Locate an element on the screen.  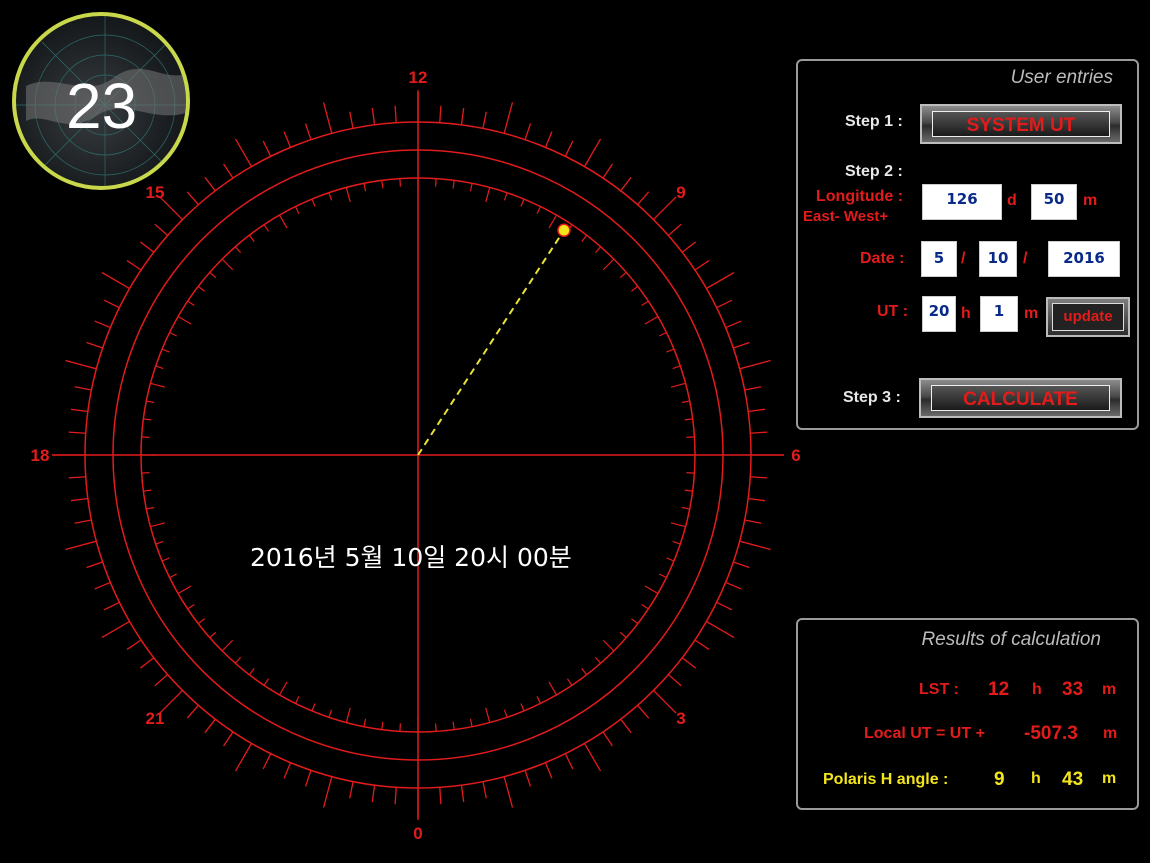
lst-hours-value: 12 is located at coordinates (999, 689).